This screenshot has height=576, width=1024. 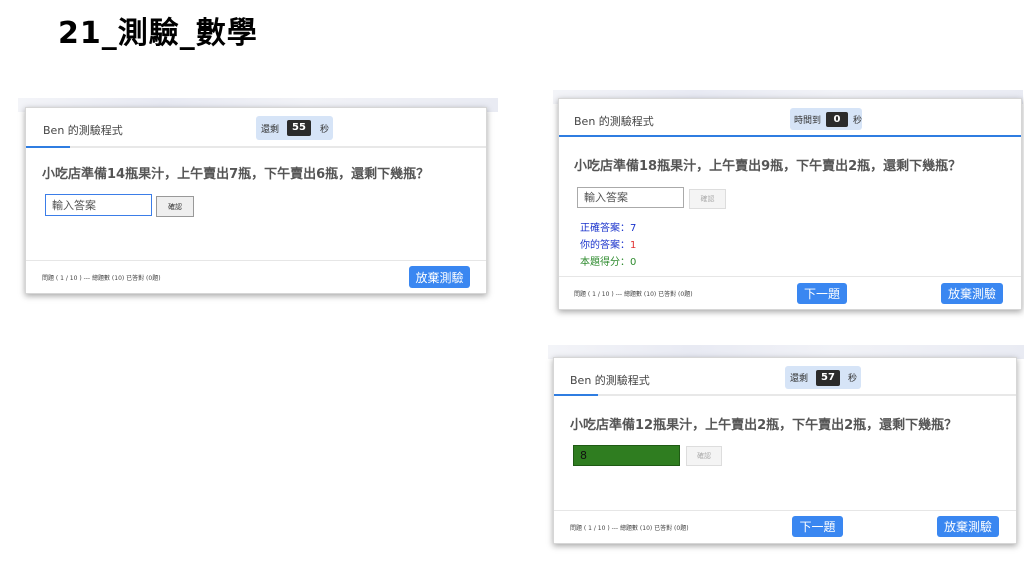 I want to click on quiz-header: Ben 的測驗程式 還剩 57 秒, so click(x=785, y=377).